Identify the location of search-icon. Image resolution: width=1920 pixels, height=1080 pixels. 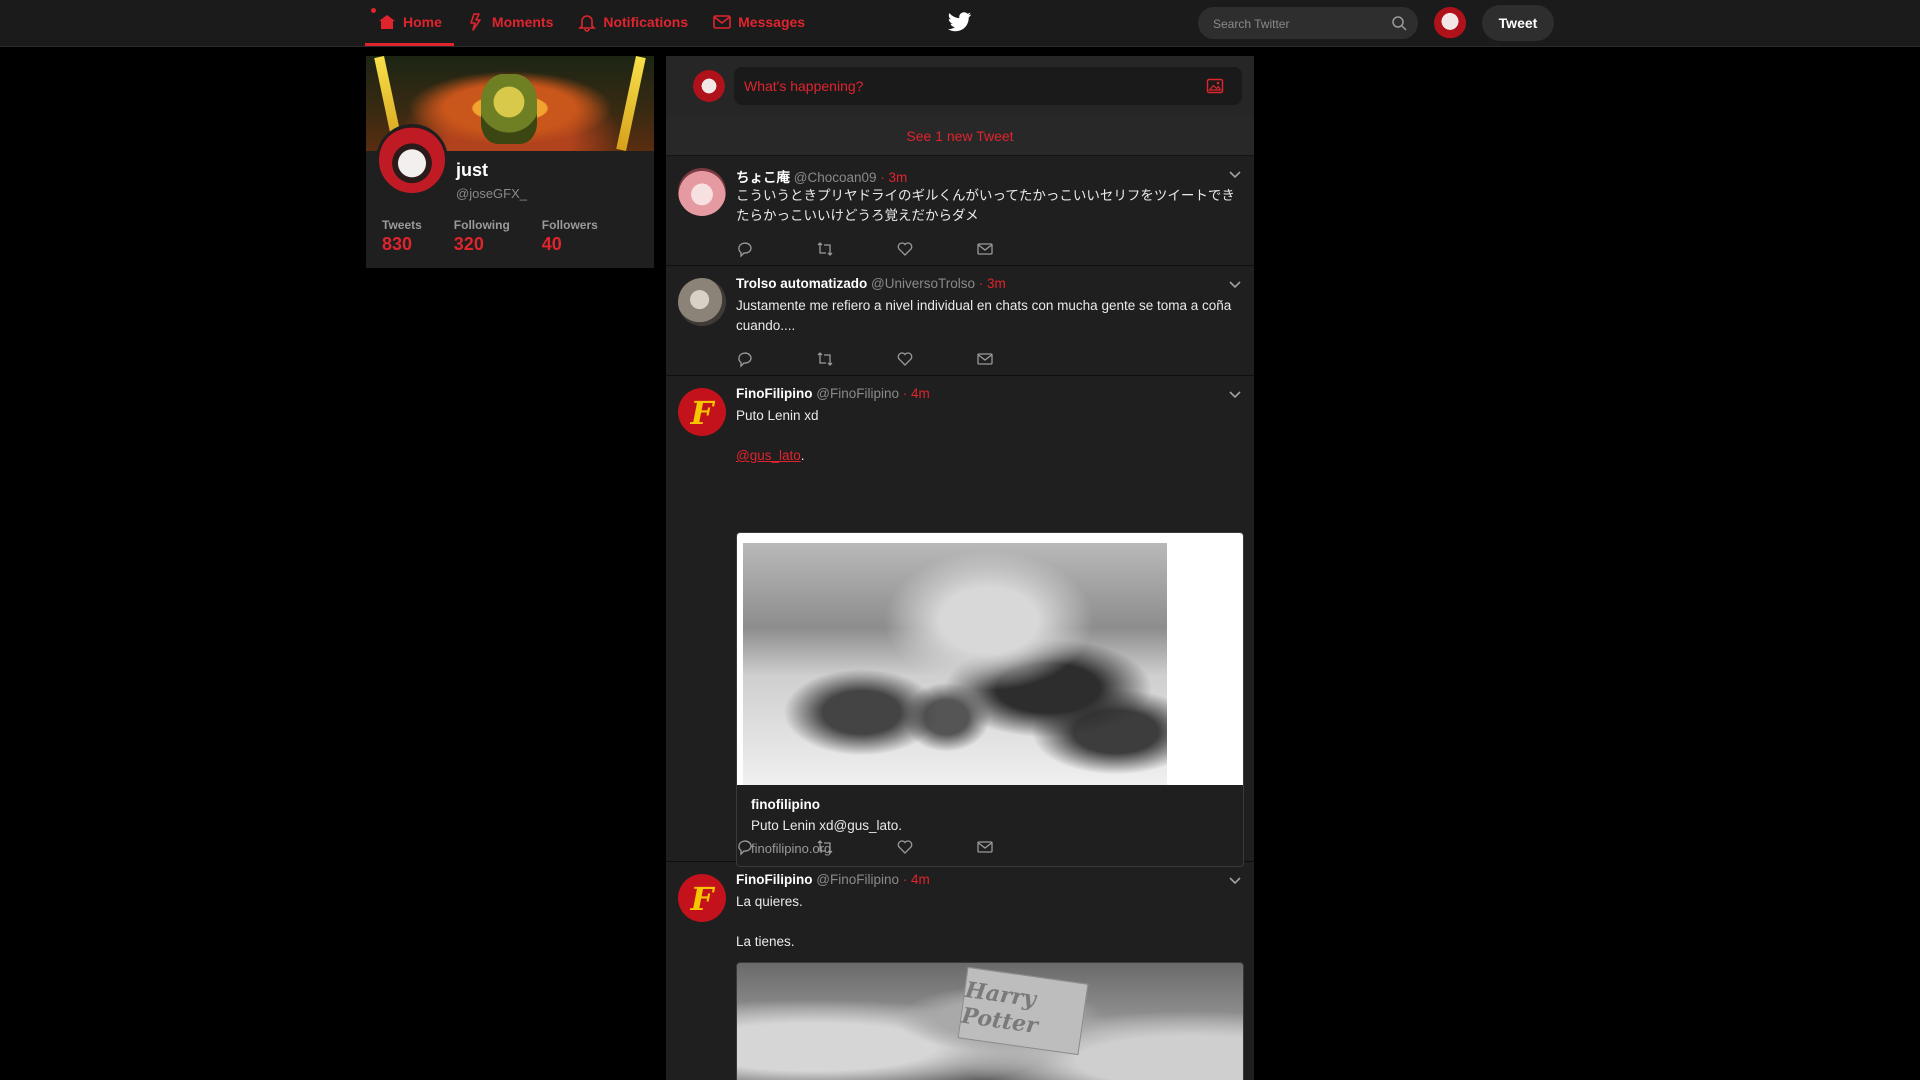
(1399, 23).